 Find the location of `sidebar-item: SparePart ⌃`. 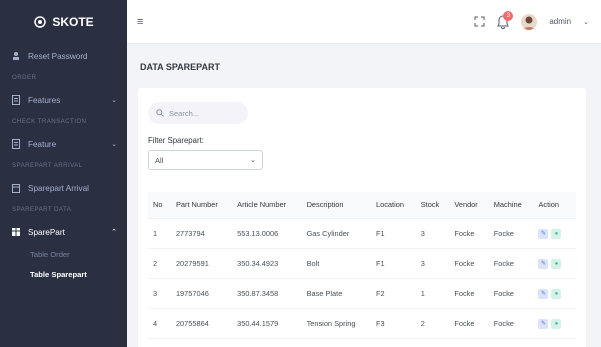

sidebar-item: SparePart ⌃ is located at coordinates (63, 232).